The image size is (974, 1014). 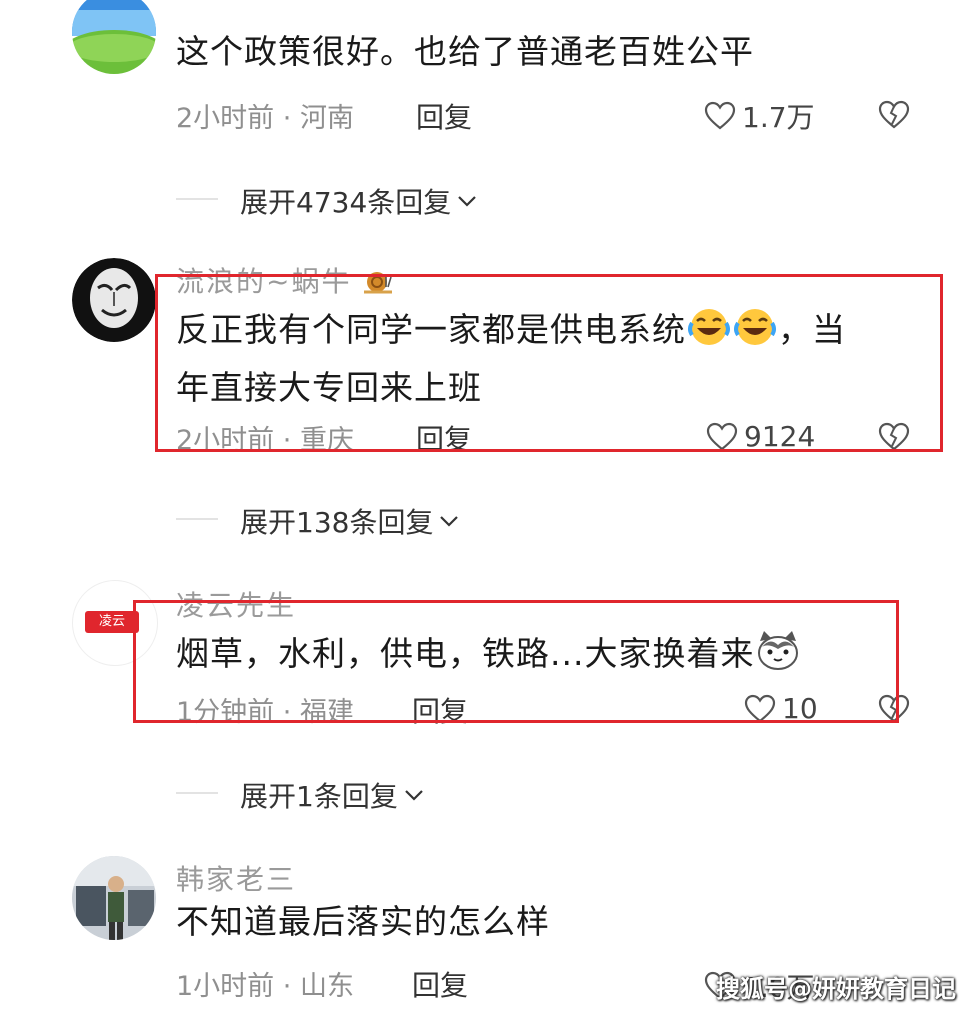 What do you see at coordinates (236, 878) in the screenshot?
I see `username: 韩家老三` at bounding box center [236, 878].